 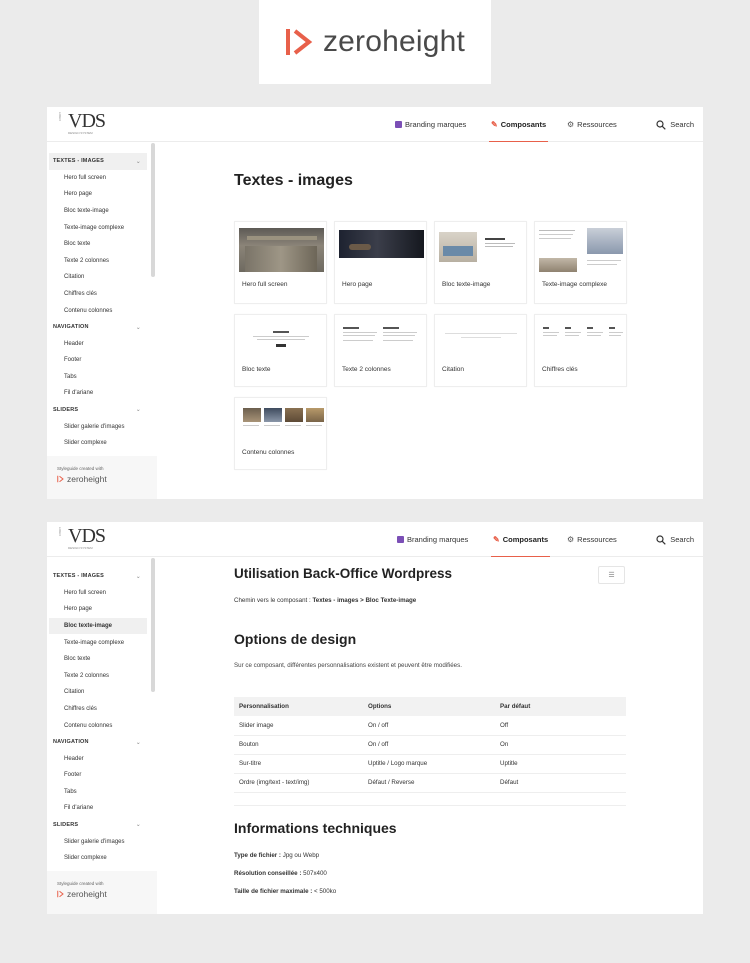 I want to click on page-title: Textes - images, so click(x=293, y=180).